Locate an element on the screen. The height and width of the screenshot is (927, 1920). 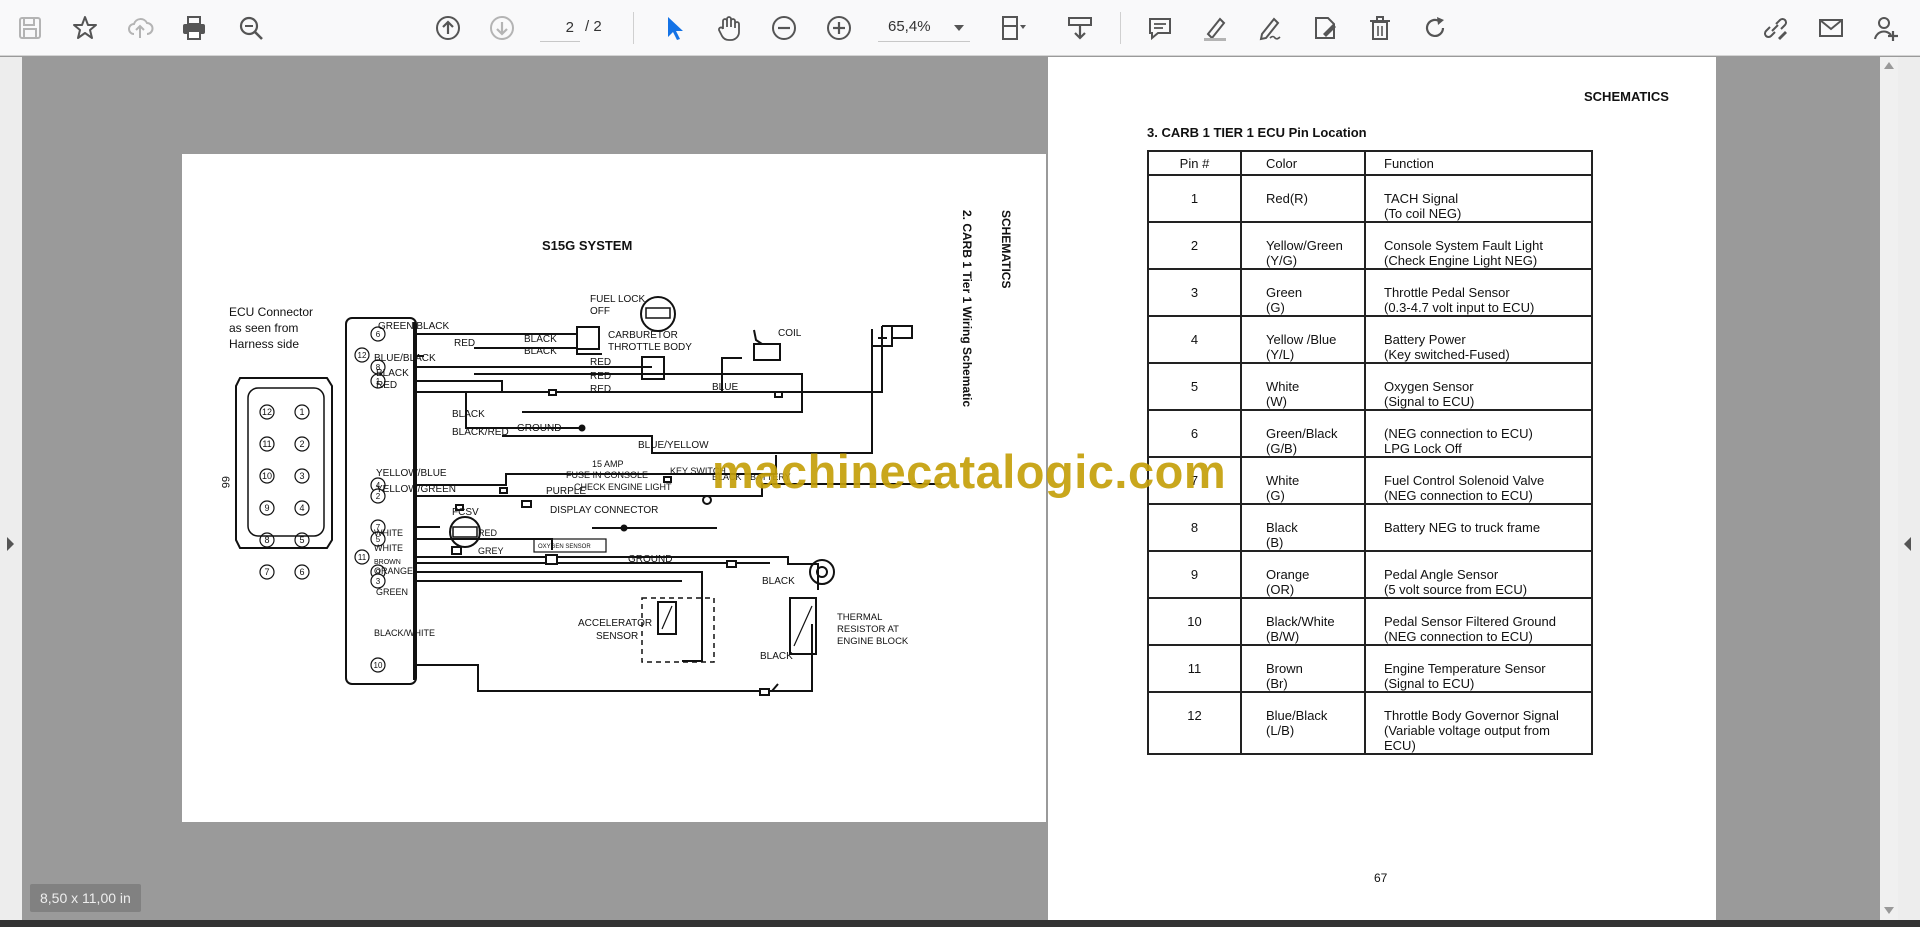
function-cell-line: TACH Signal is located at coordinates (1421, 198).